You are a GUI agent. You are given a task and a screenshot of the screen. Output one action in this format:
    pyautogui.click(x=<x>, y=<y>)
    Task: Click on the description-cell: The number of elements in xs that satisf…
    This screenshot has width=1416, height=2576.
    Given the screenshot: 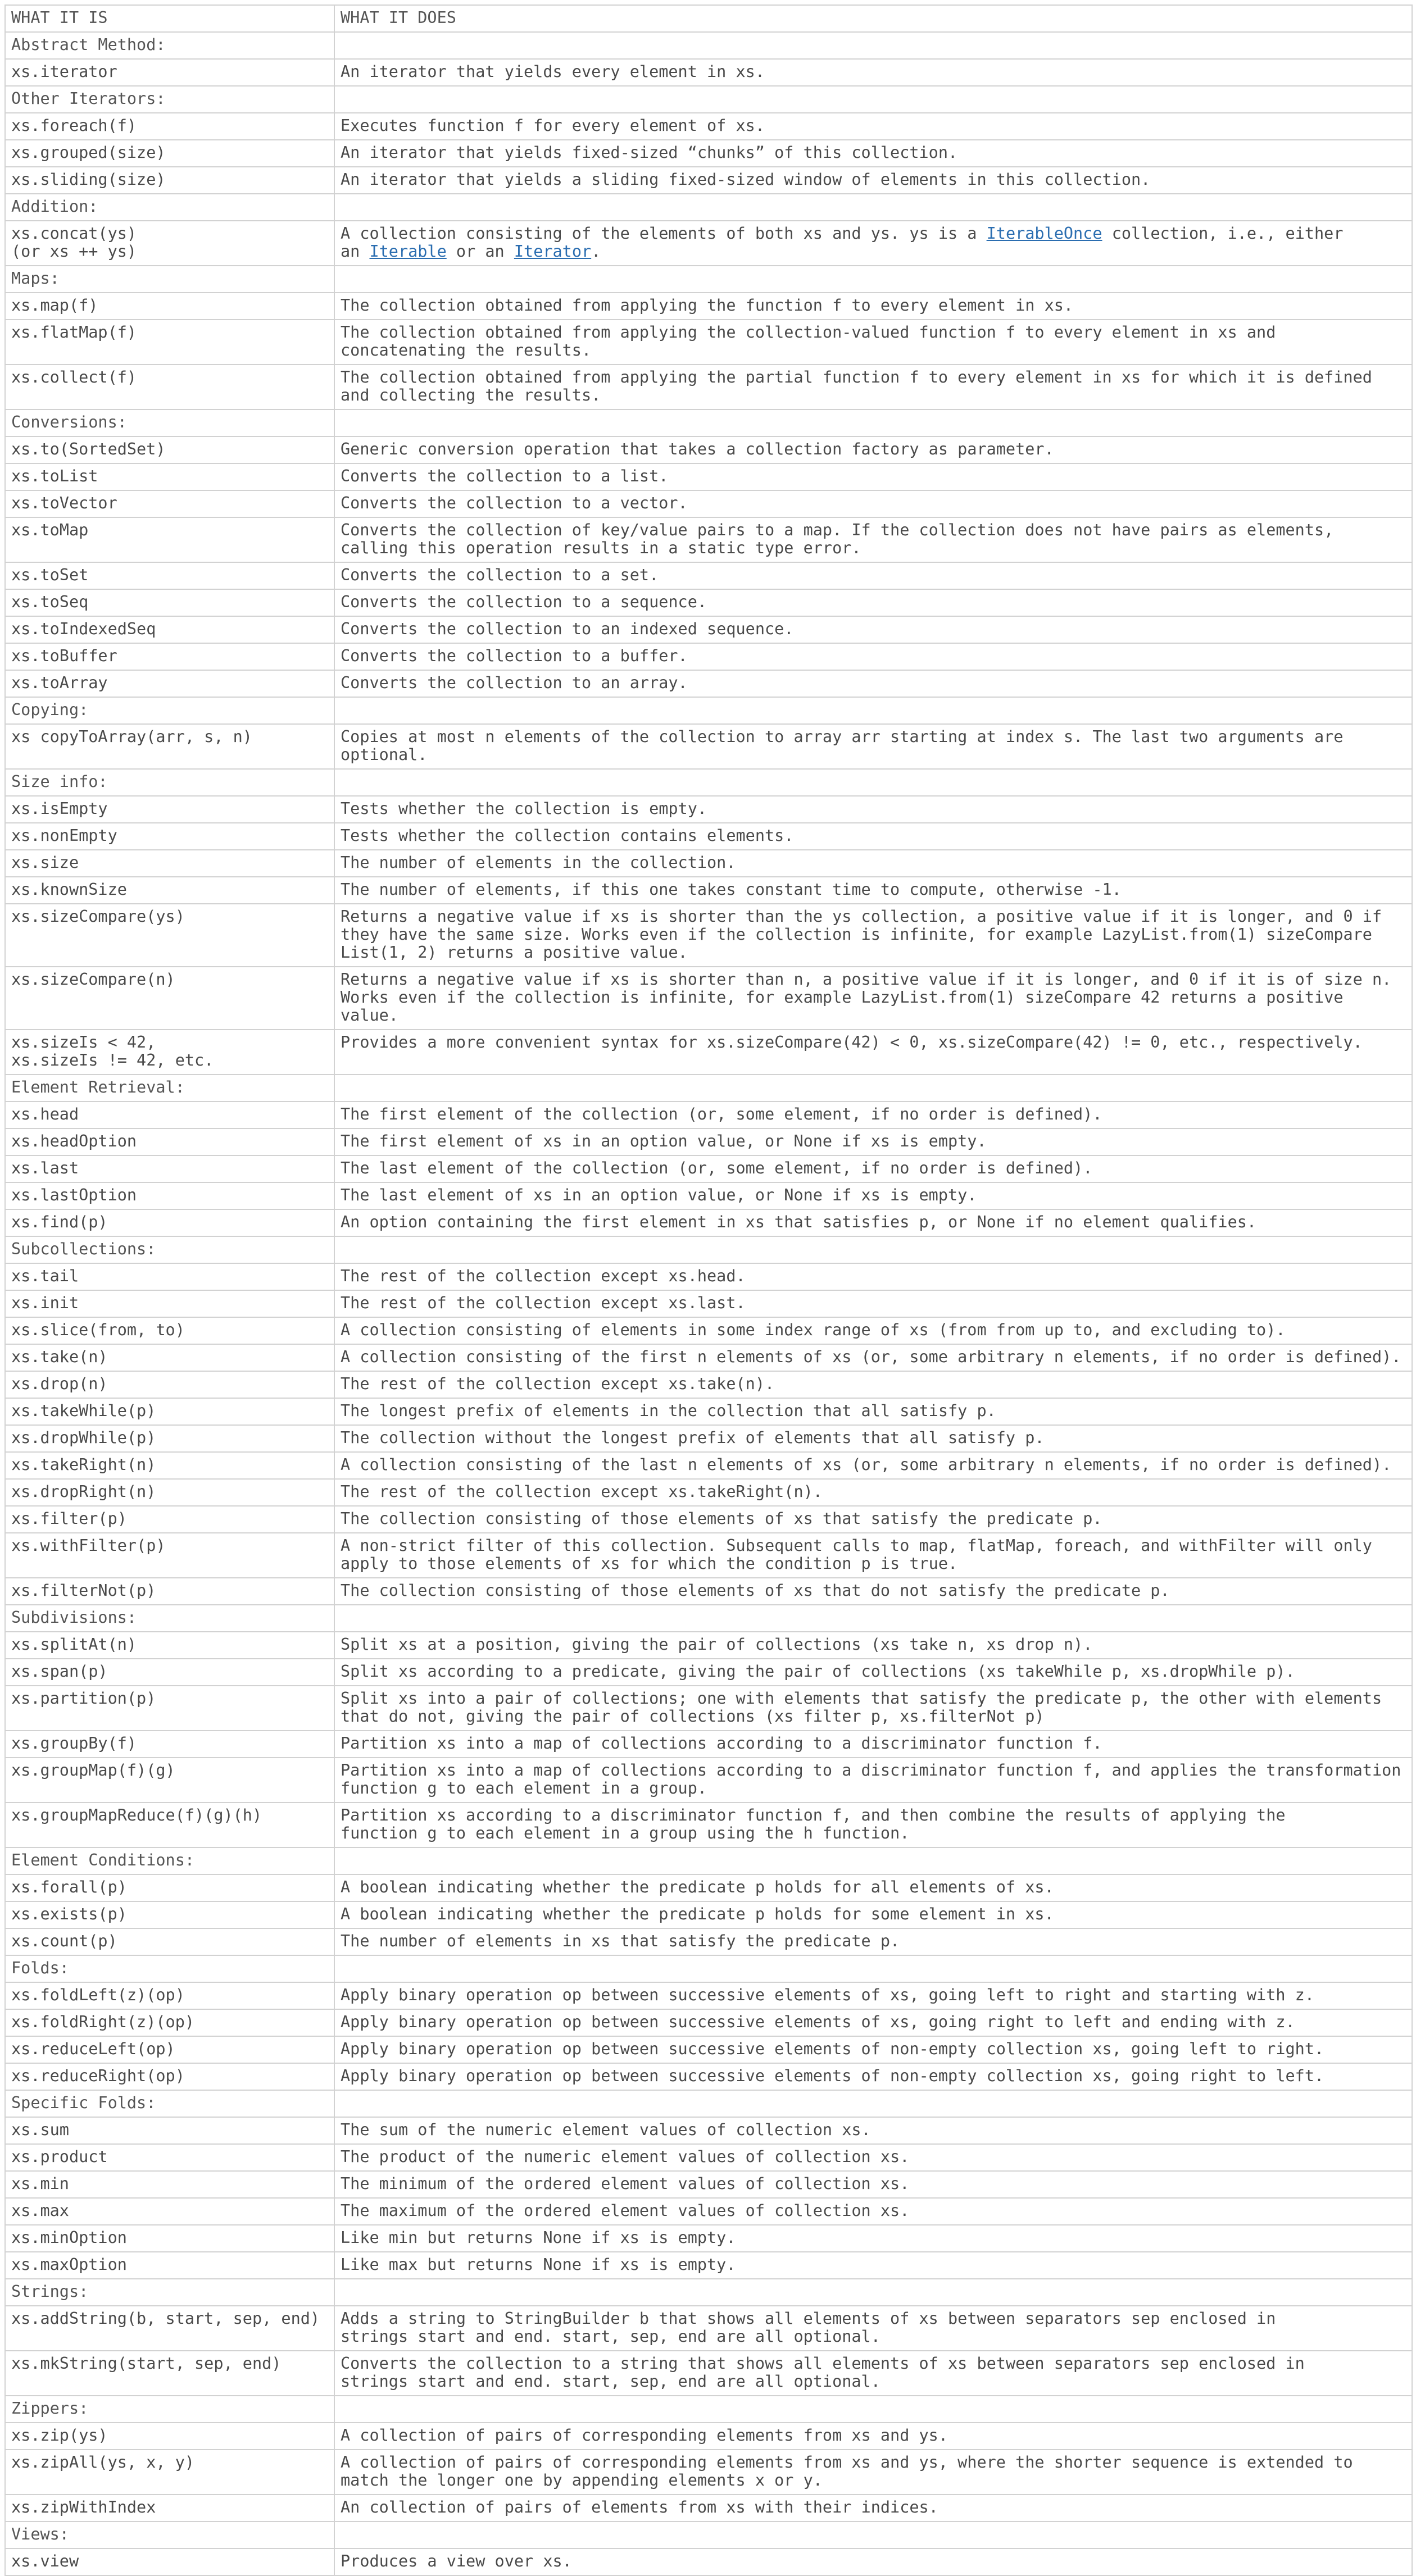 What is the action you would take?
    pyautogui.click(x=873, y=1942)
    